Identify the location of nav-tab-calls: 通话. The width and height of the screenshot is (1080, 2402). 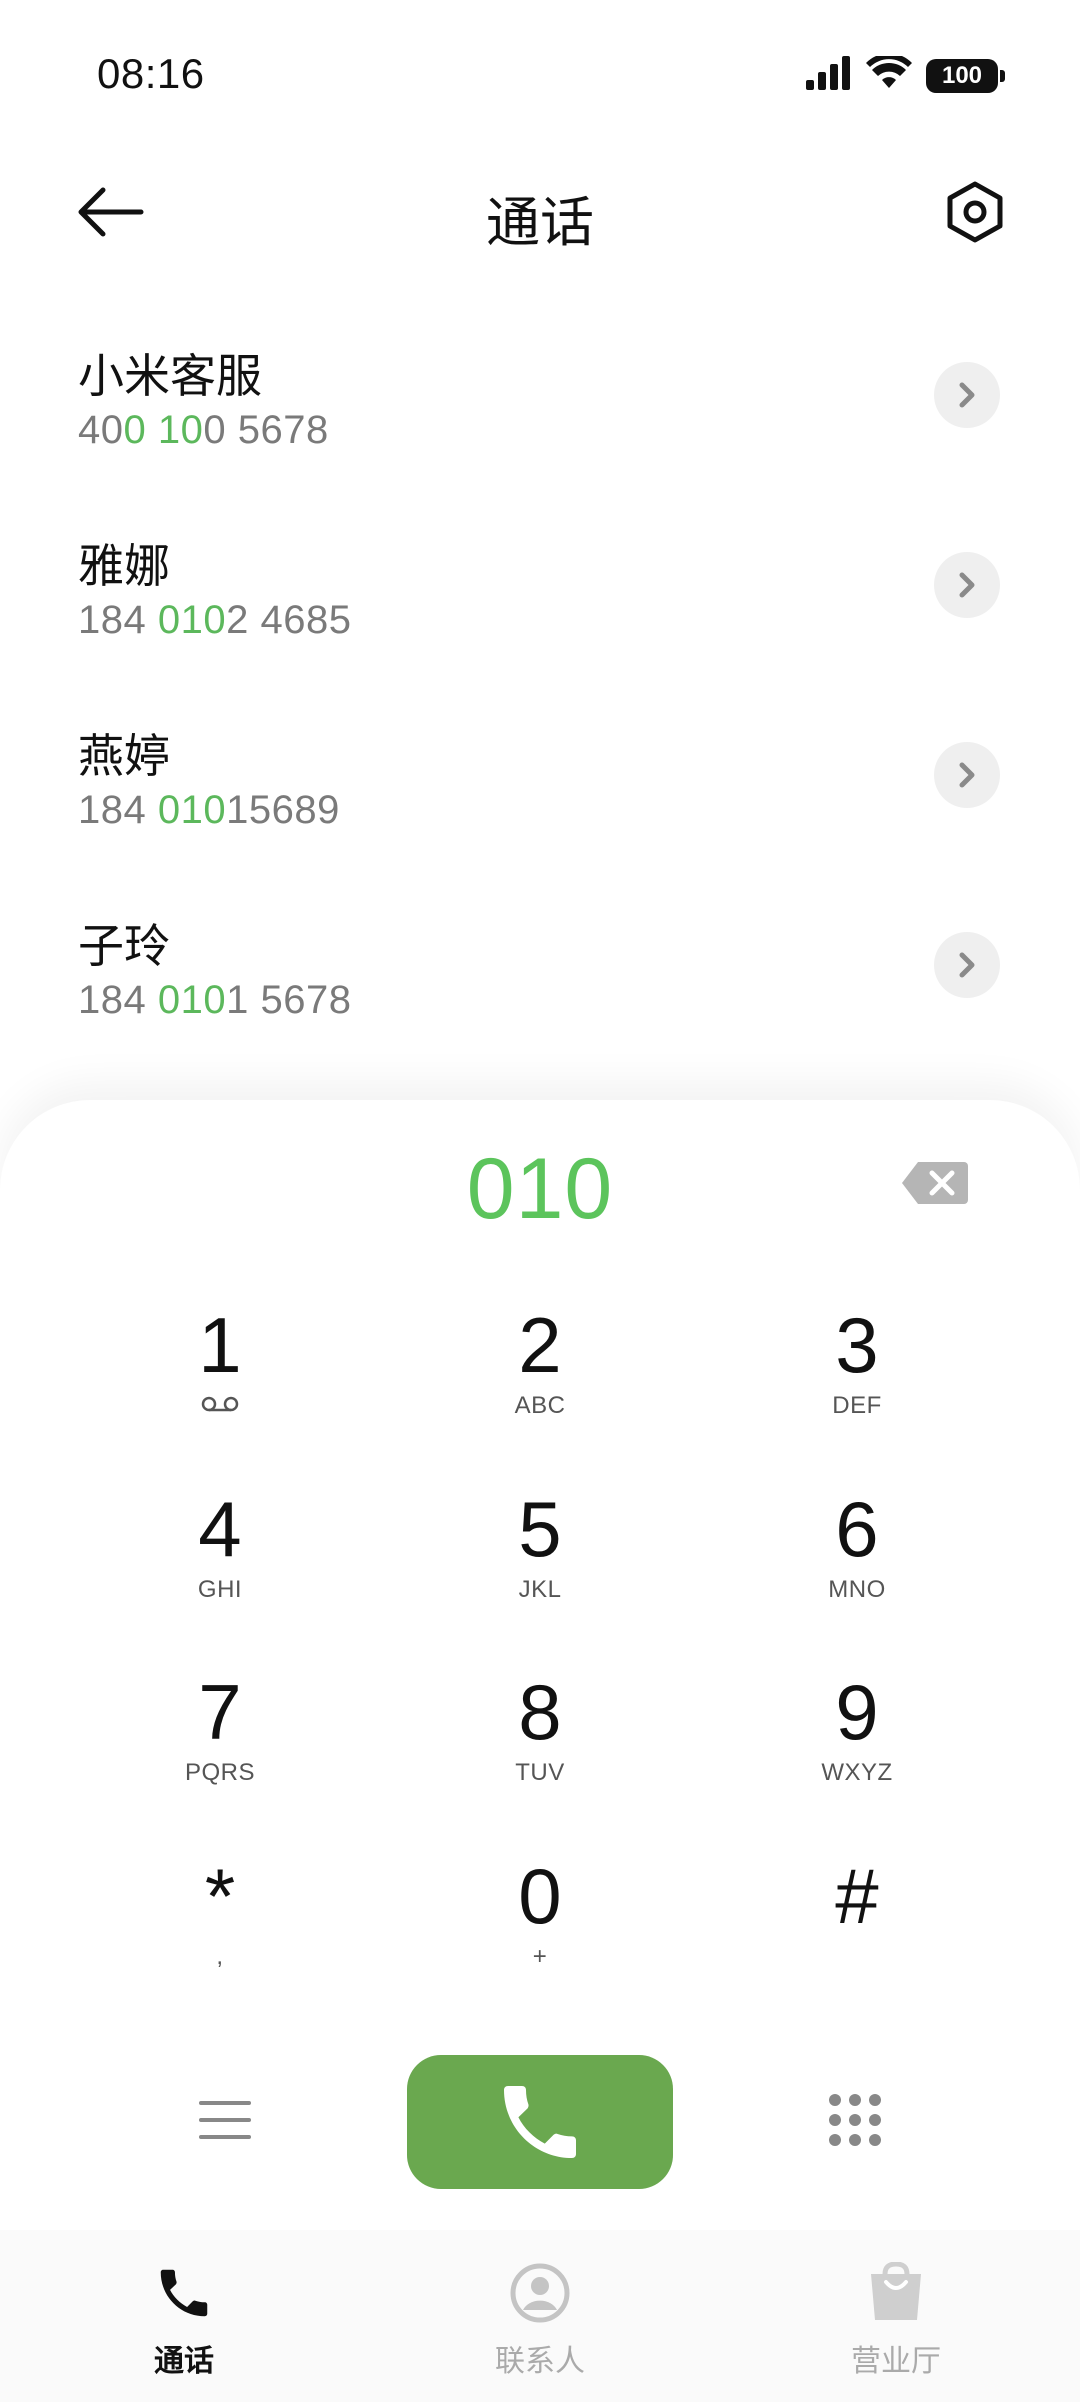
(184, 2319).